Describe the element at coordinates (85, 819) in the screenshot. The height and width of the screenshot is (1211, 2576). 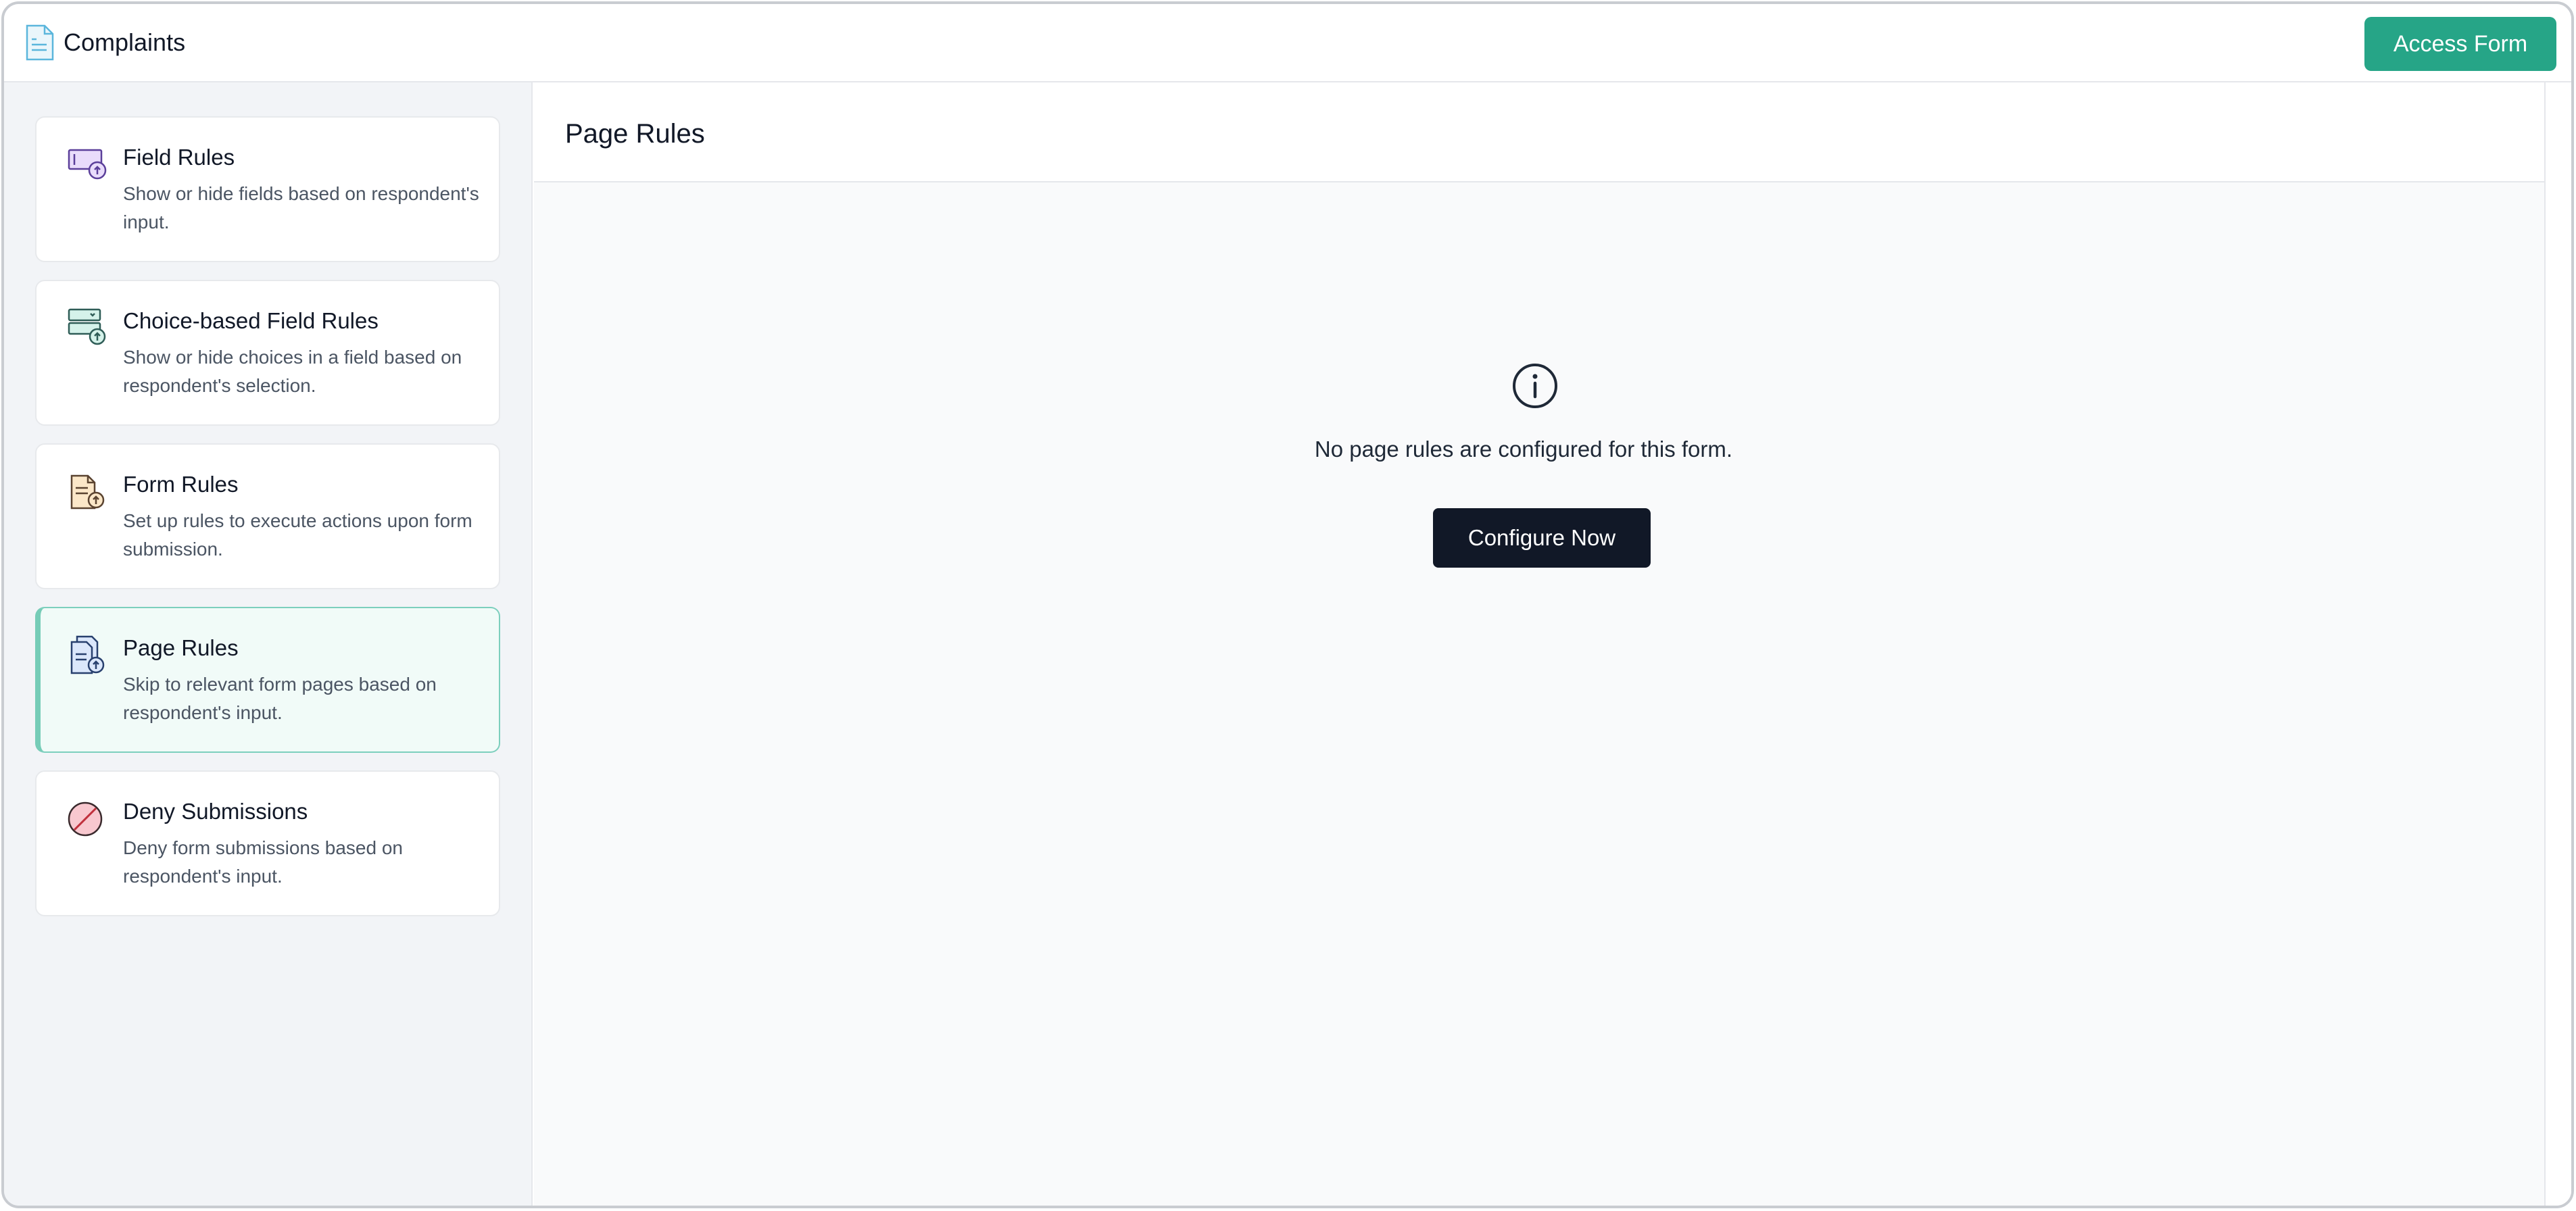
I see `deny-icon` at that location.